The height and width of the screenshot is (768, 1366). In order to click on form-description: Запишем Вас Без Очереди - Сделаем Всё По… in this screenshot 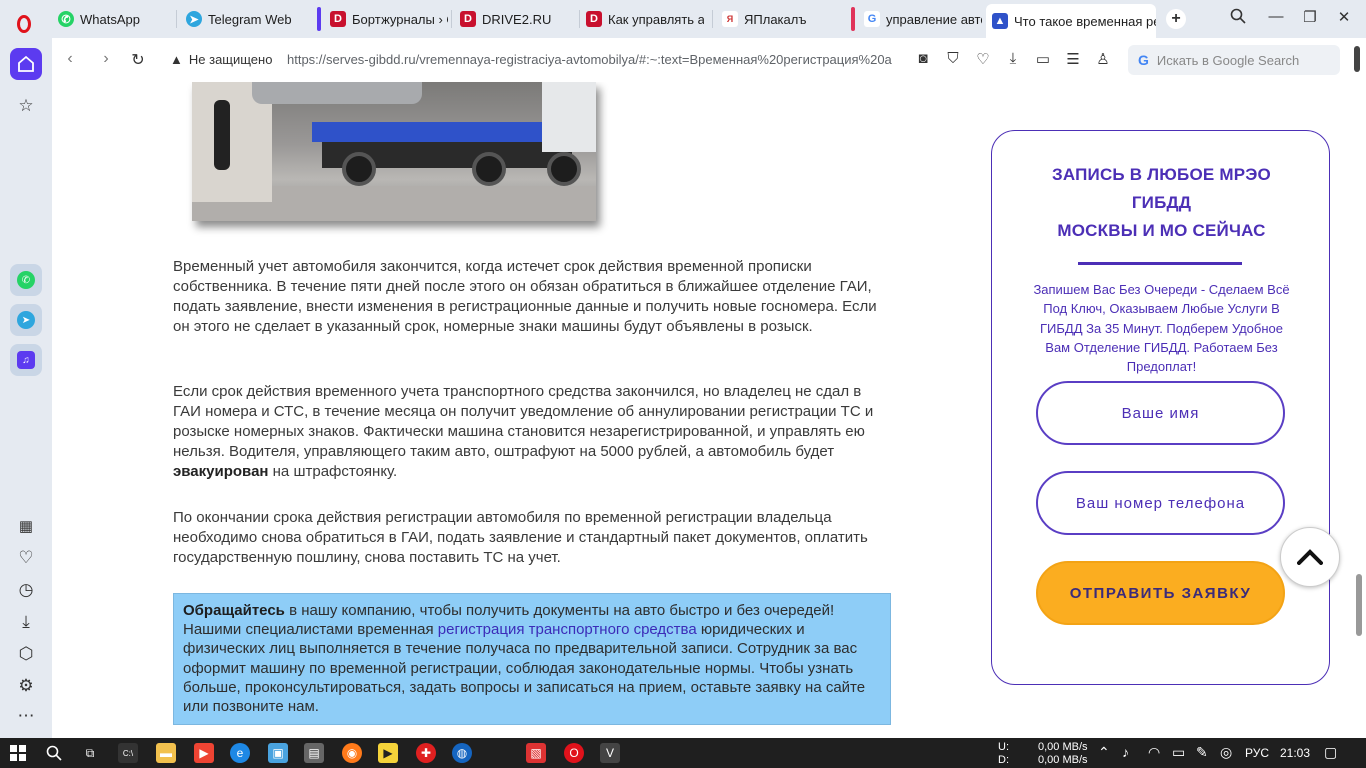, I will do `click(1161, 328)`.